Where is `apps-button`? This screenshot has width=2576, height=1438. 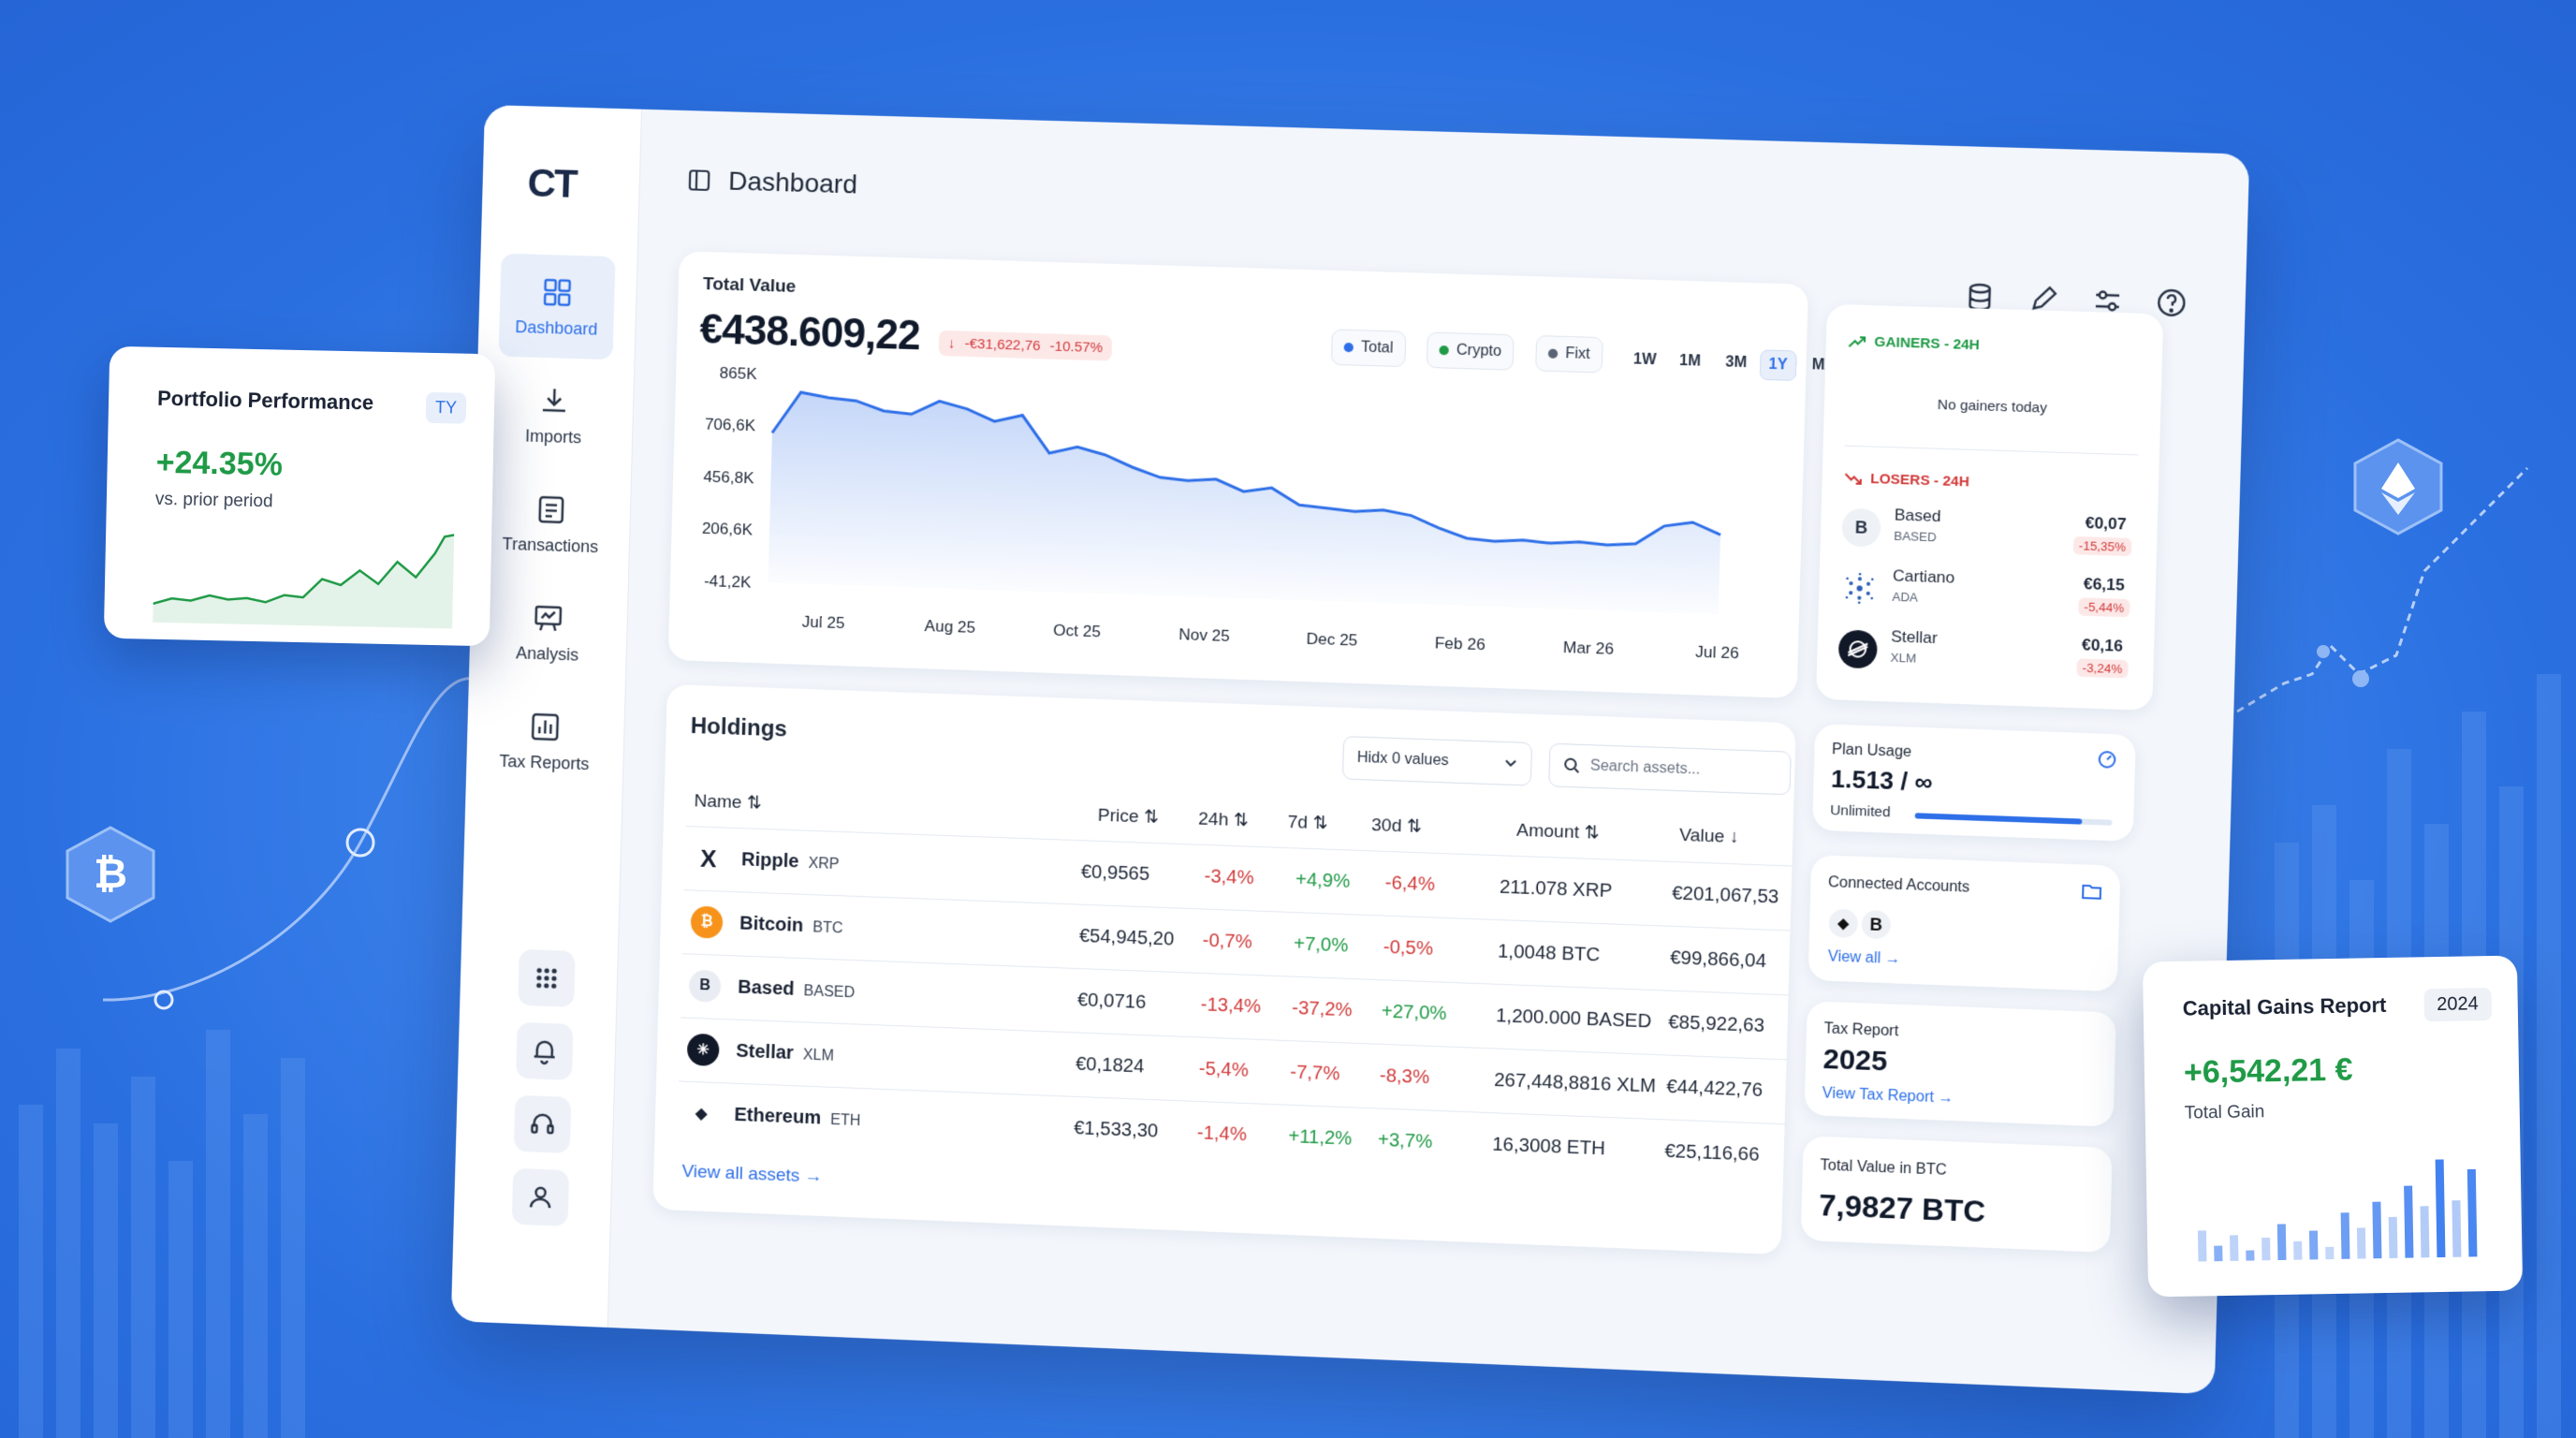 apps-button is located at coordinates (547, 977).